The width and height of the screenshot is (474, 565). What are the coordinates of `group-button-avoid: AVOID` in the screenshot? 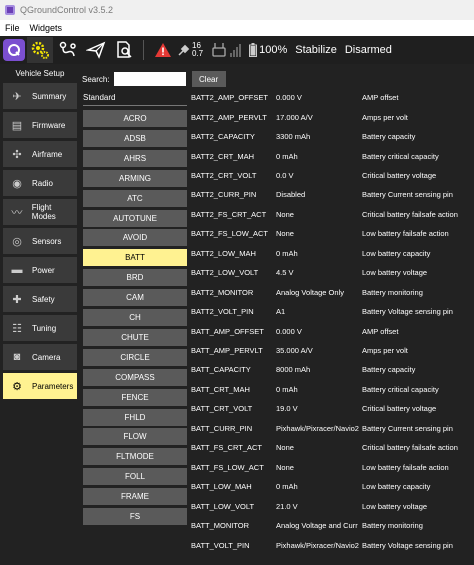 It's located at (135, 238).